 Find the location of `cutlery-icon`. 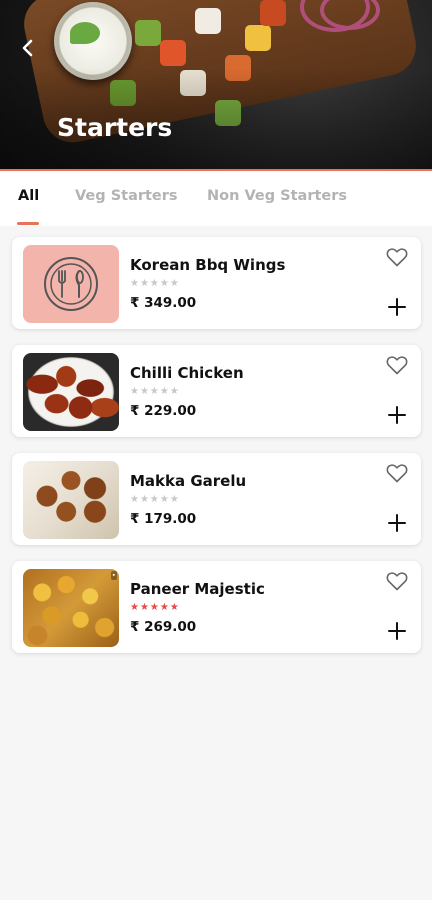

cutlery-icon is located at coordinates (71, 284).